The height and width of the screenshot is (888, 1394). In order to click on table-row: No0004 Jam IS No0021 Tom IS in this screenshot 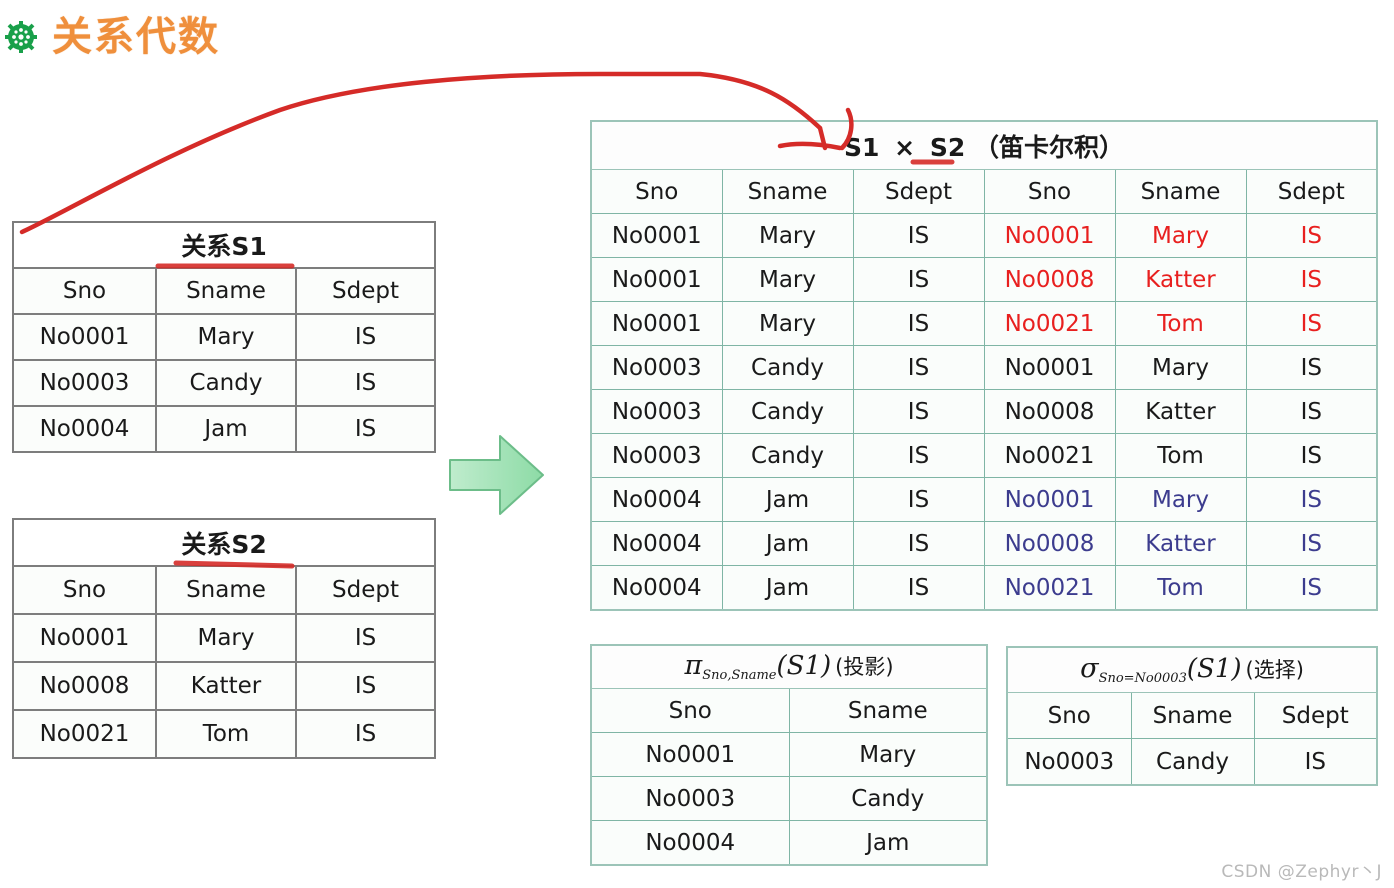, I will do `click(984, 588)`.